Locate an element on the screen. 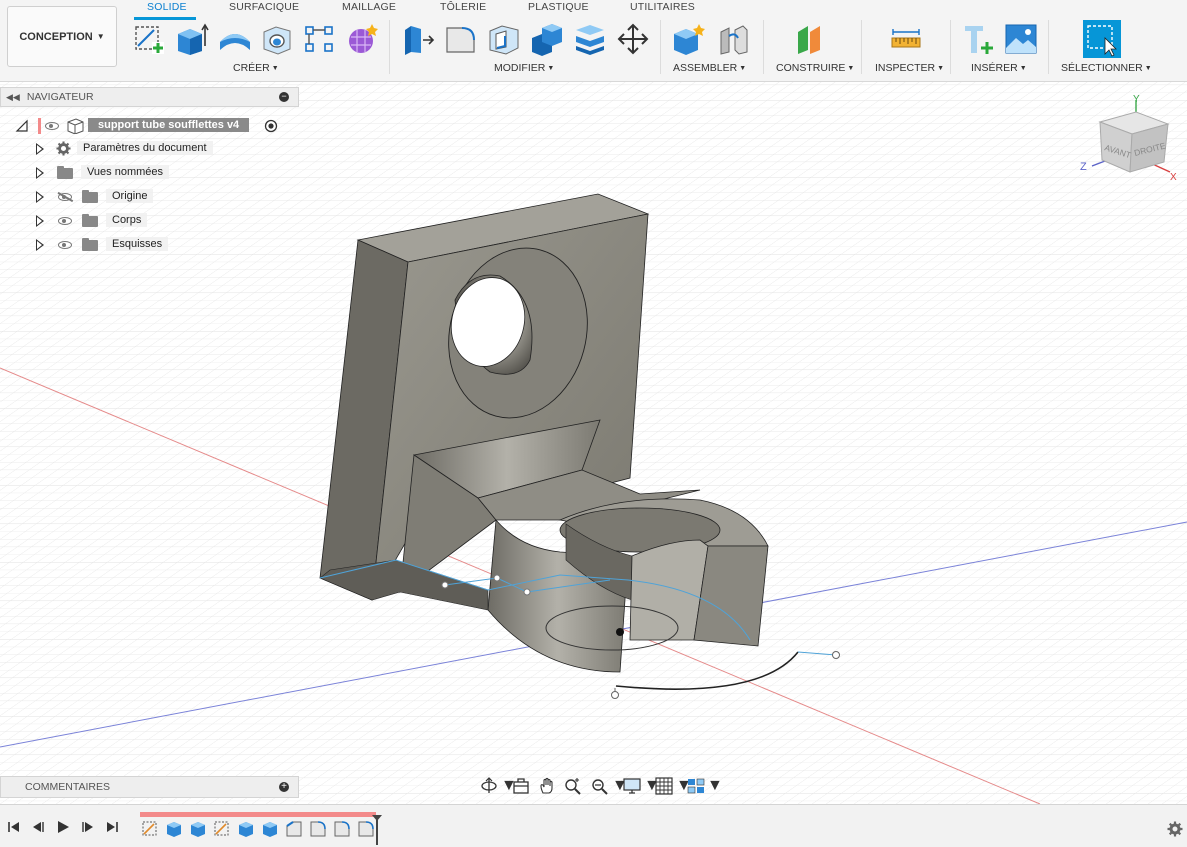 This screenshot has height=847, width=1187. assemble-menu: ASSEMBLER ▼ is located at coordinates (709, 68).